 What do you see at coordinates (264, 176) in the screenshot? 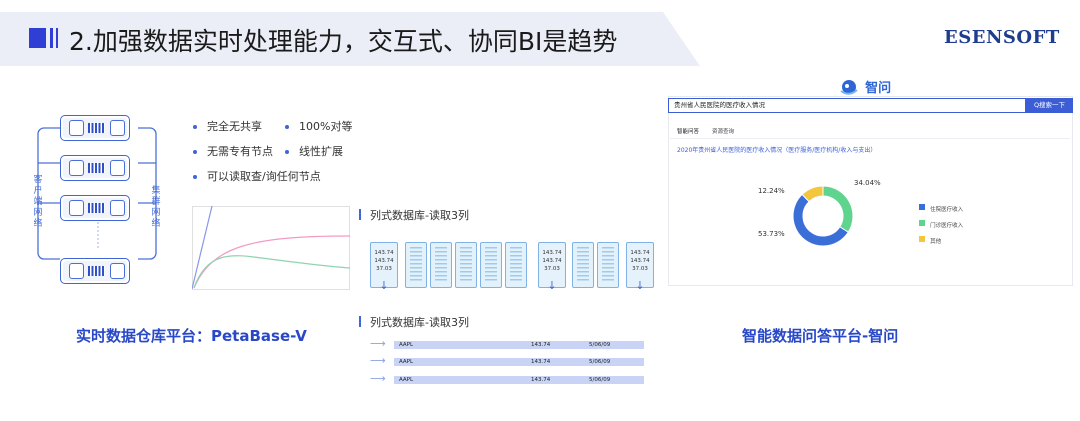
I see `bullet-text: 可以读取查/询任何节点` at bounding box center [264, 176].